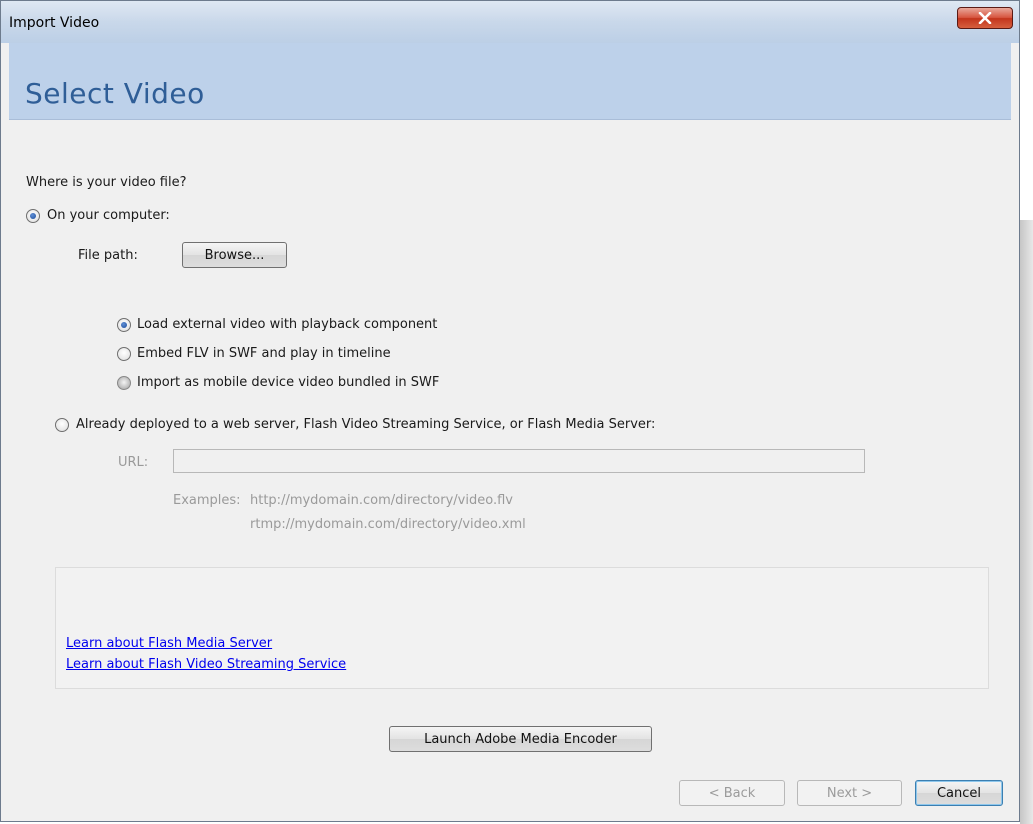 The height and width of the screenshot is (824, 1033). I want to click on learn-flash-media-server-link: Learn about Flash Media Server, so click(169, 643).